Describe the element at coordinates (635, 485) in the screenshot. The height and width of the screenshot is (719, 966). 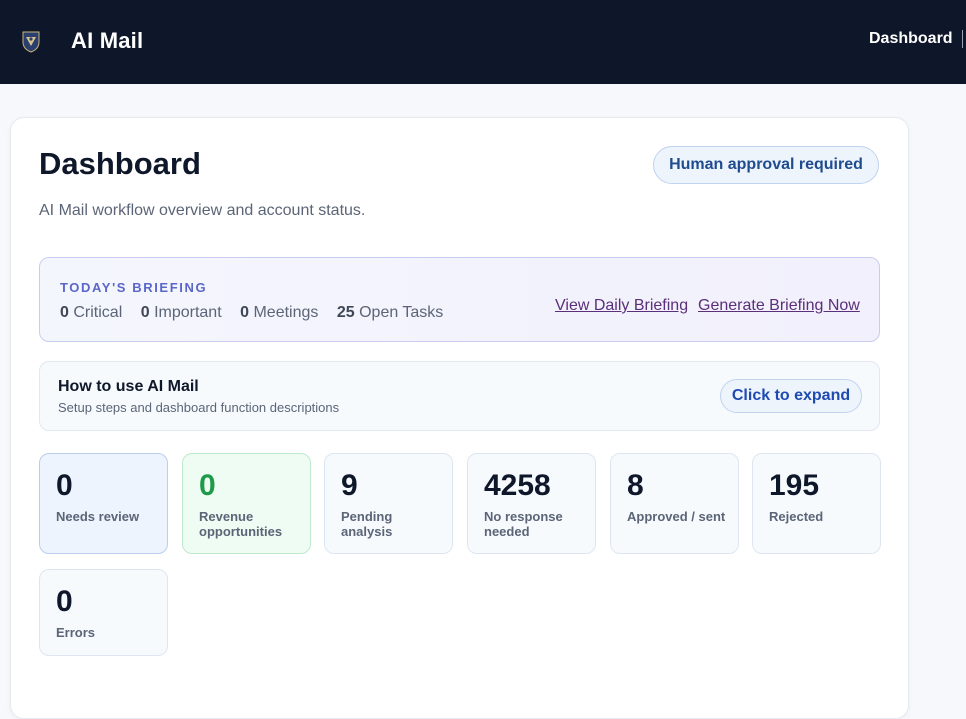
I see `stat-value: 8` at that location.